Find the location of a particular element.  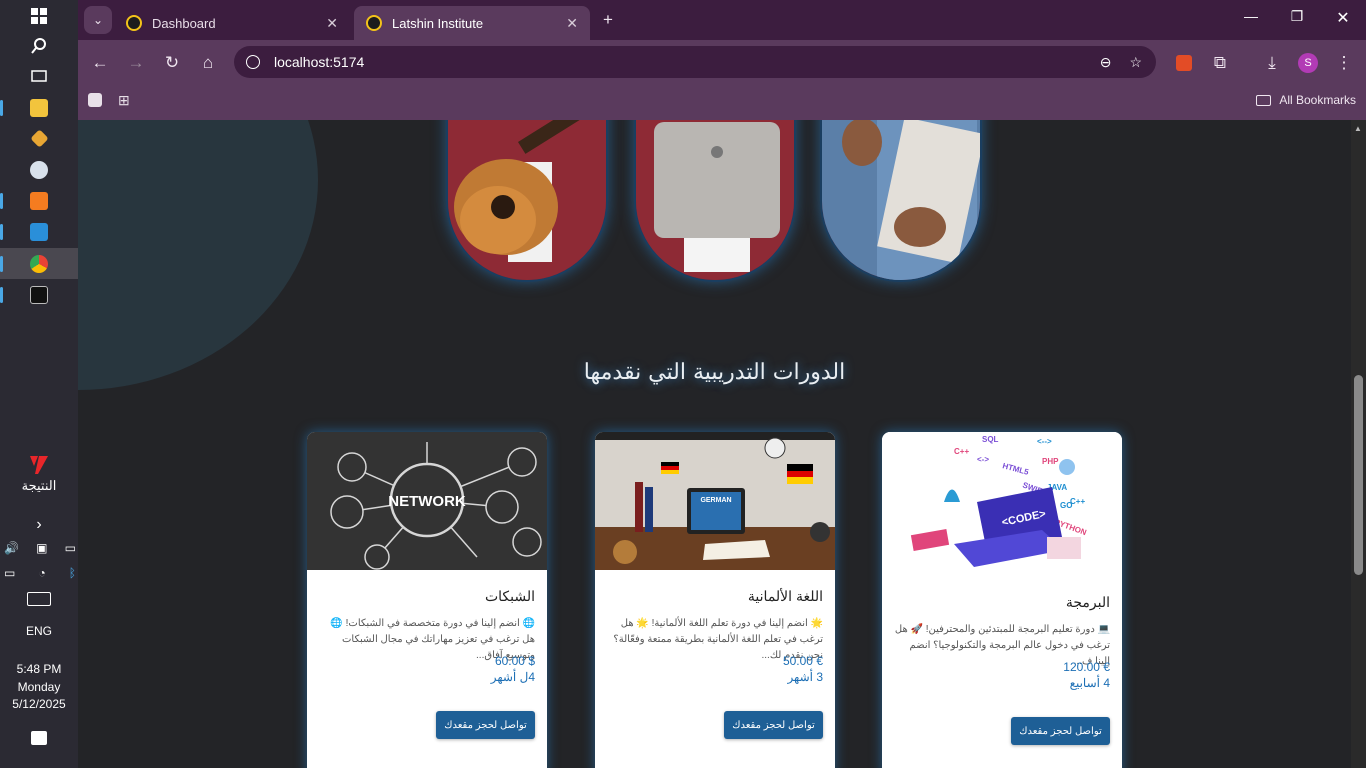

course-duration: 3 أشهر is located at coordinates (805, 677).